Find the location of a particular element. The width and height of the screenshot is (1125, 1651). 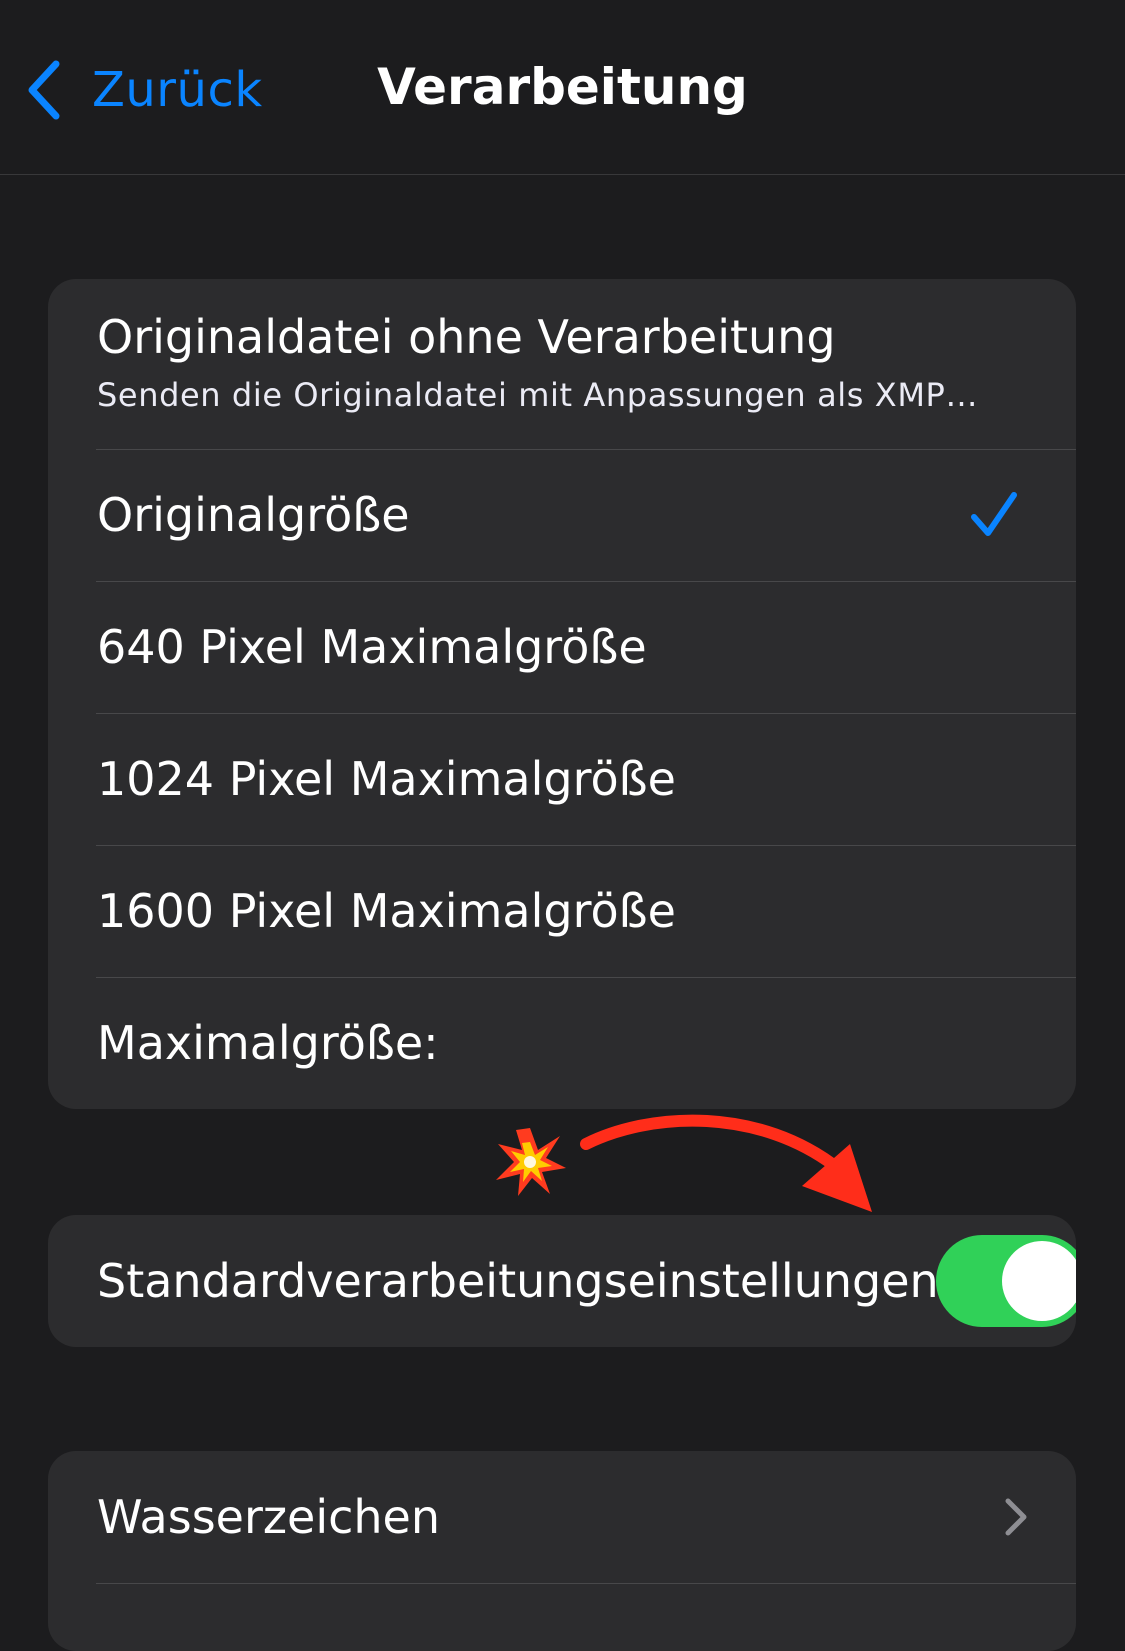

option-label: 1600 Pixel Maximalgröße is located at coordinates (386, 911).